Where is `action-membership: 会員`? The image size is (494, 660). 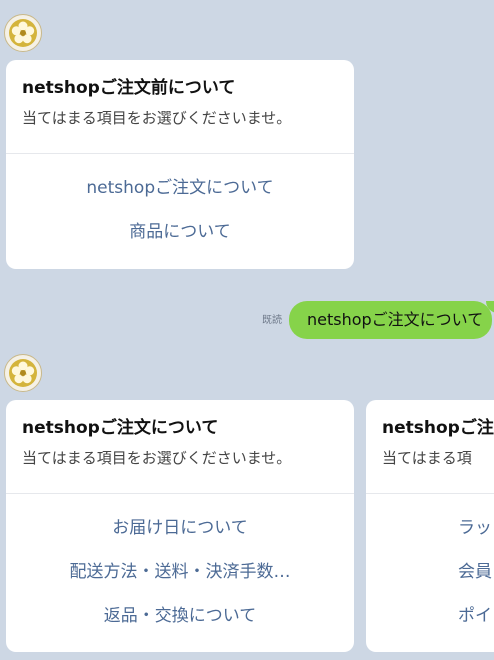 action-membership: 会員 is located at coordinates (430, 572).